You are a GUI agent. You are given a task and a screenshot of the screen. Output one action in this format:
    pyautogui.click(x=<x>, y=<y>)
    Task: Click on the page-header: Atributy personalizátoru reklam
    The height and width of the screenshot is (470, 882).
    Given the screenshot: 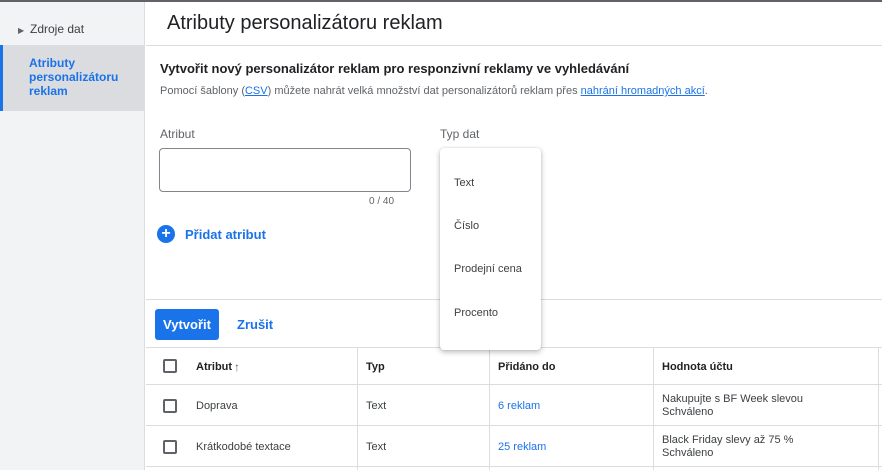 What is the action you would take?
    pyautogui.click(x=514, y=24)
    